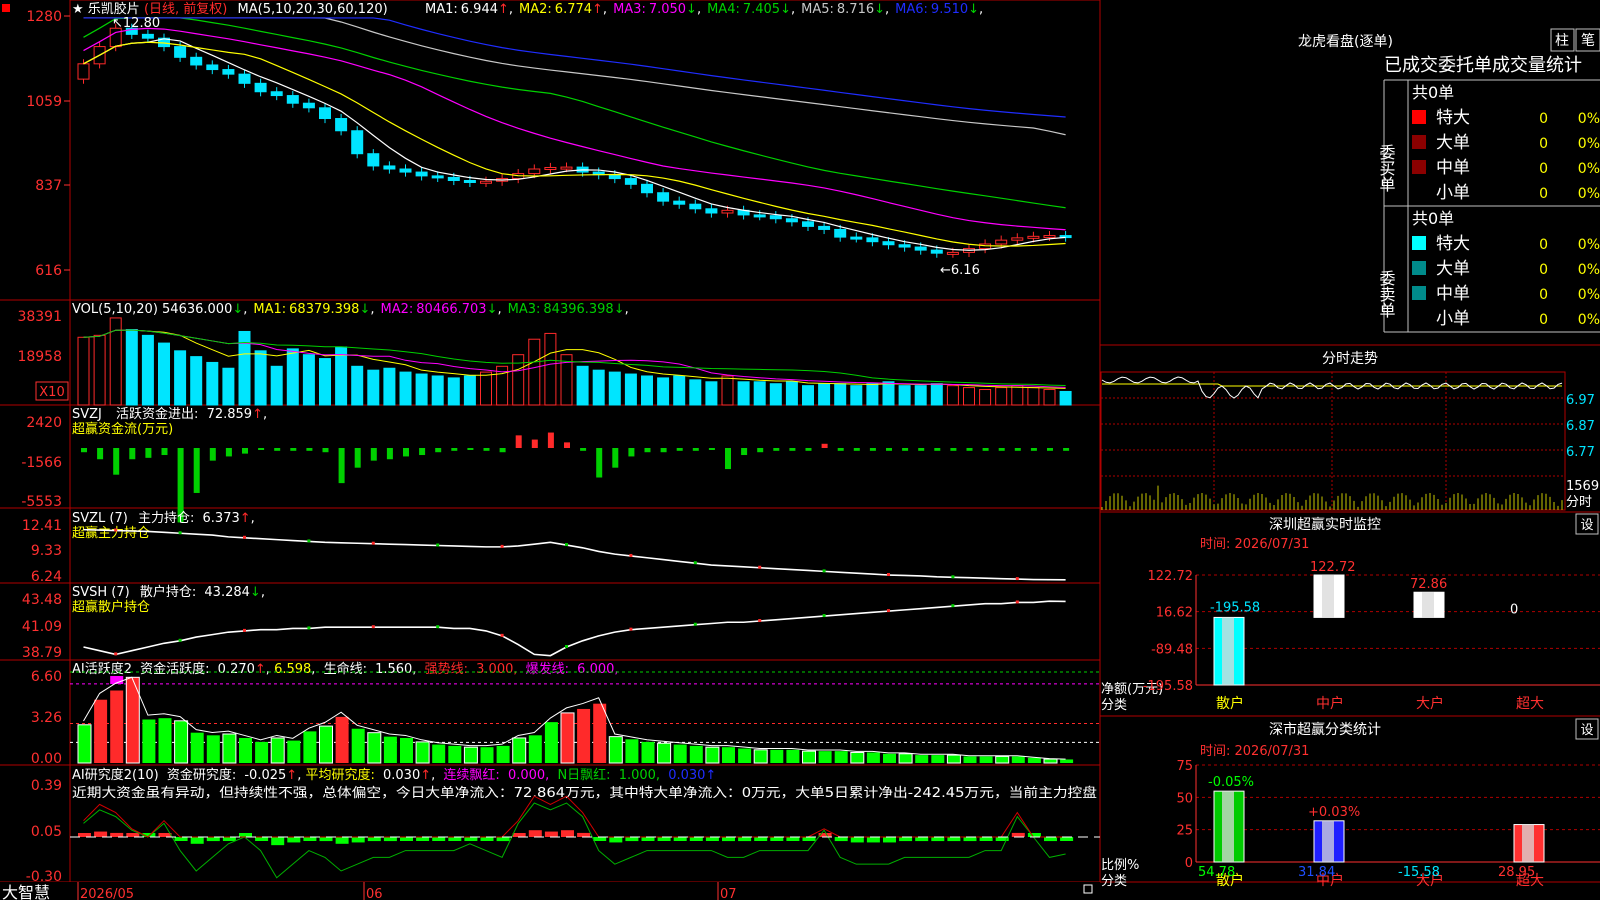 This screenshot has height=900, width=1600. What do you see at coordinates (575, 477) in the screenshot?
I see `svzj-plot` at bounding box center [575, 477].